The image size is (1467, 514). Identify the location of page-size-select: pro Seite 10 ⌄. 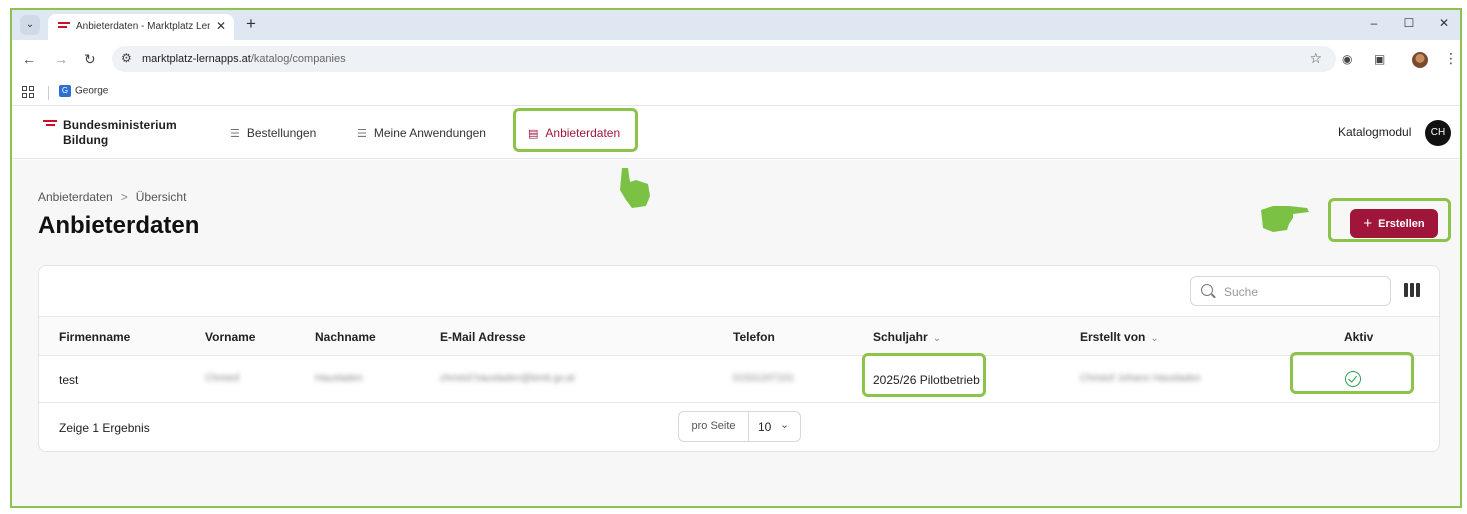
(739, 426).